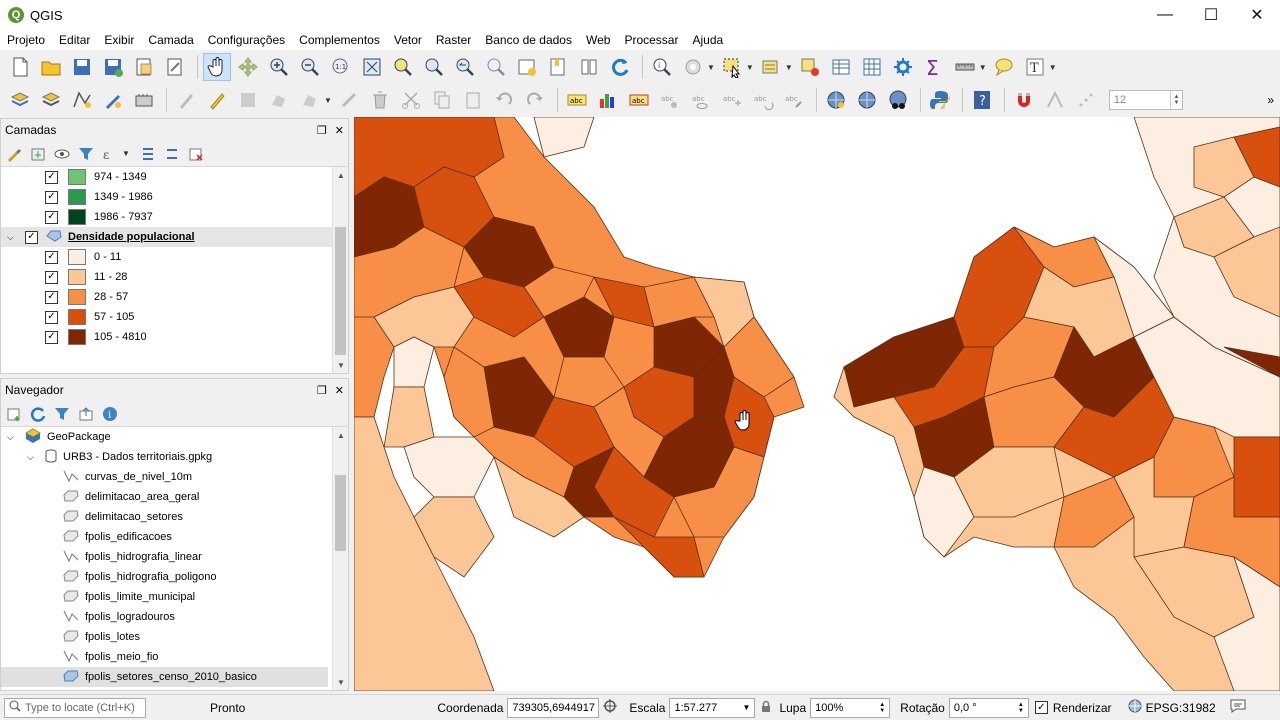  What do you see at coordinates (707, 40) in the screenshot?
I see `menu-ajuda: Ajuda` at bounding box center [707, 40].